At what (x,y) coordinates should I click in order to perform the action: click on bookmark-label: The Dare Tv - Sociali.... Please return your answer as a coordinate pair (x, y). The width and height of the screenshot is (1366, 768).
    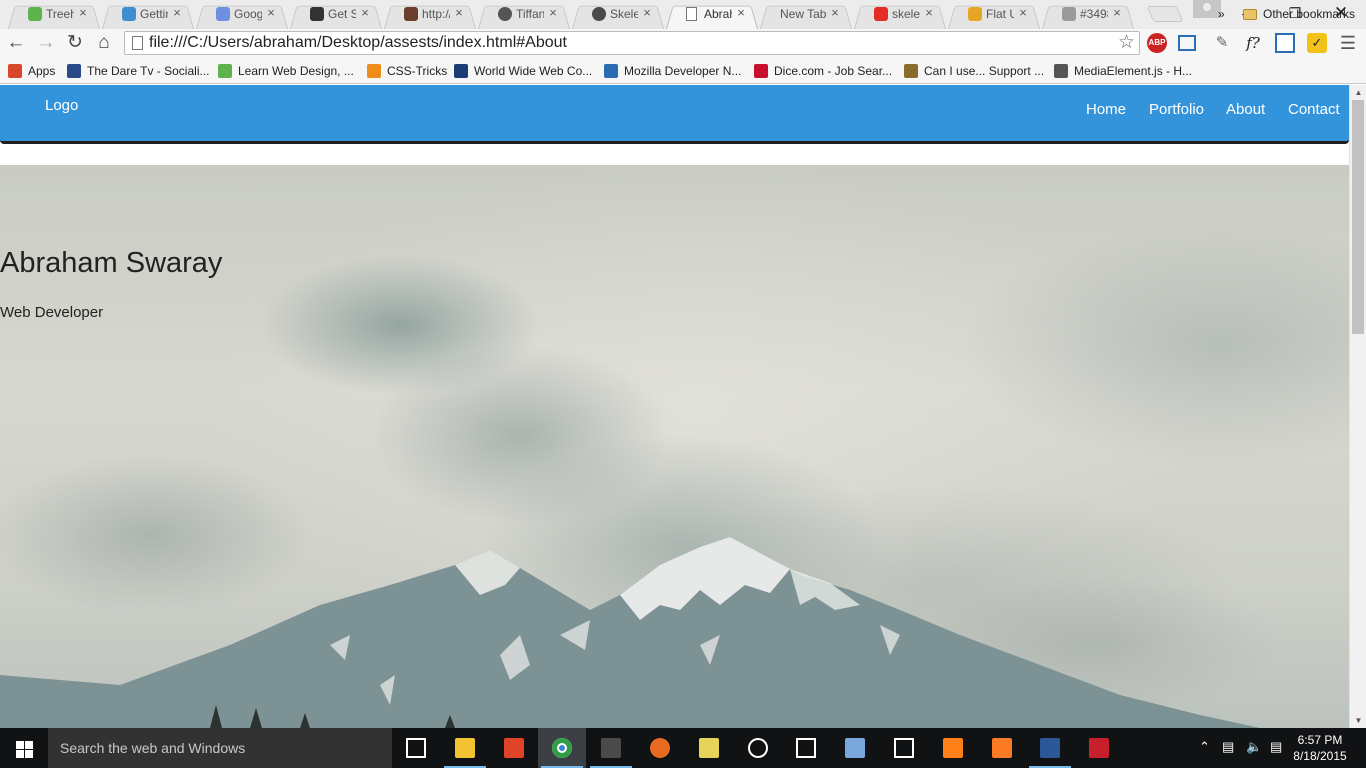
    Looking at the image, I should click on (148, 71).